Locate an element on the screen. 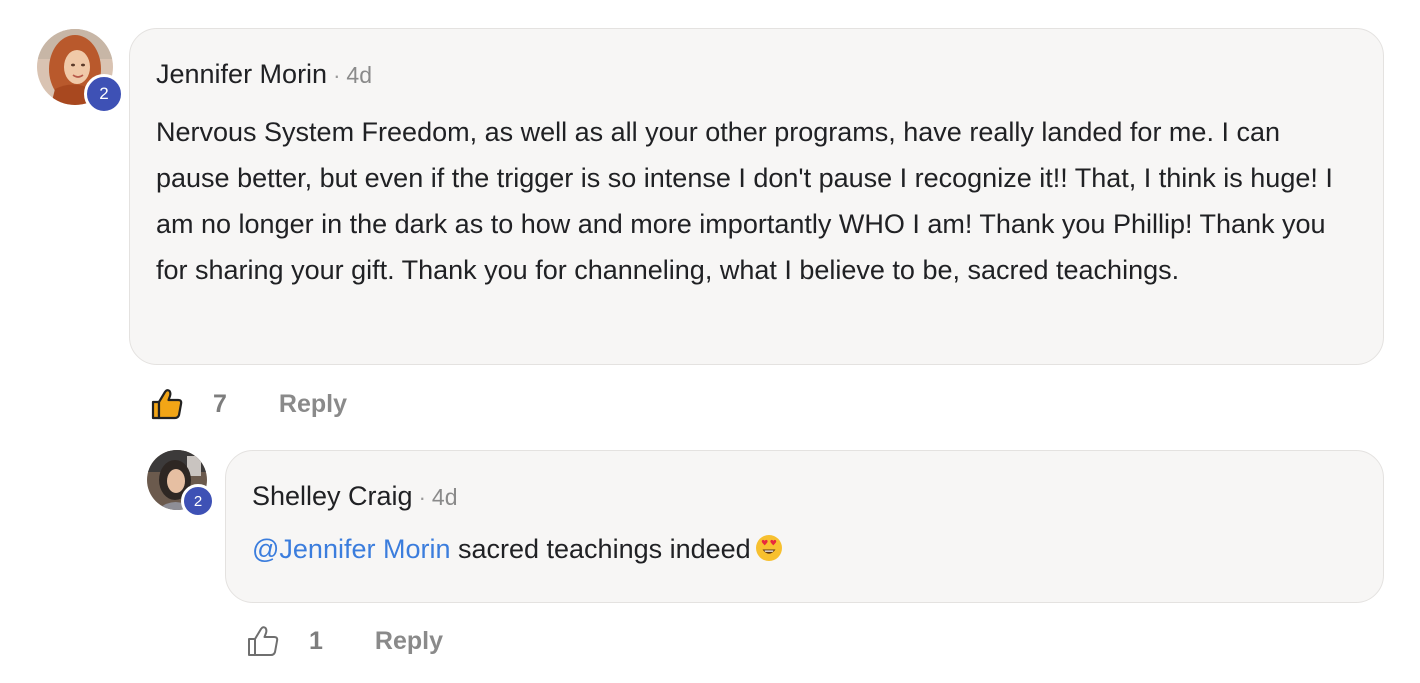 Image resolution: width=1420 pixels, height=683 pixels. user-mention-link: @Jennifer Morin is located at coordinates (351, 549).